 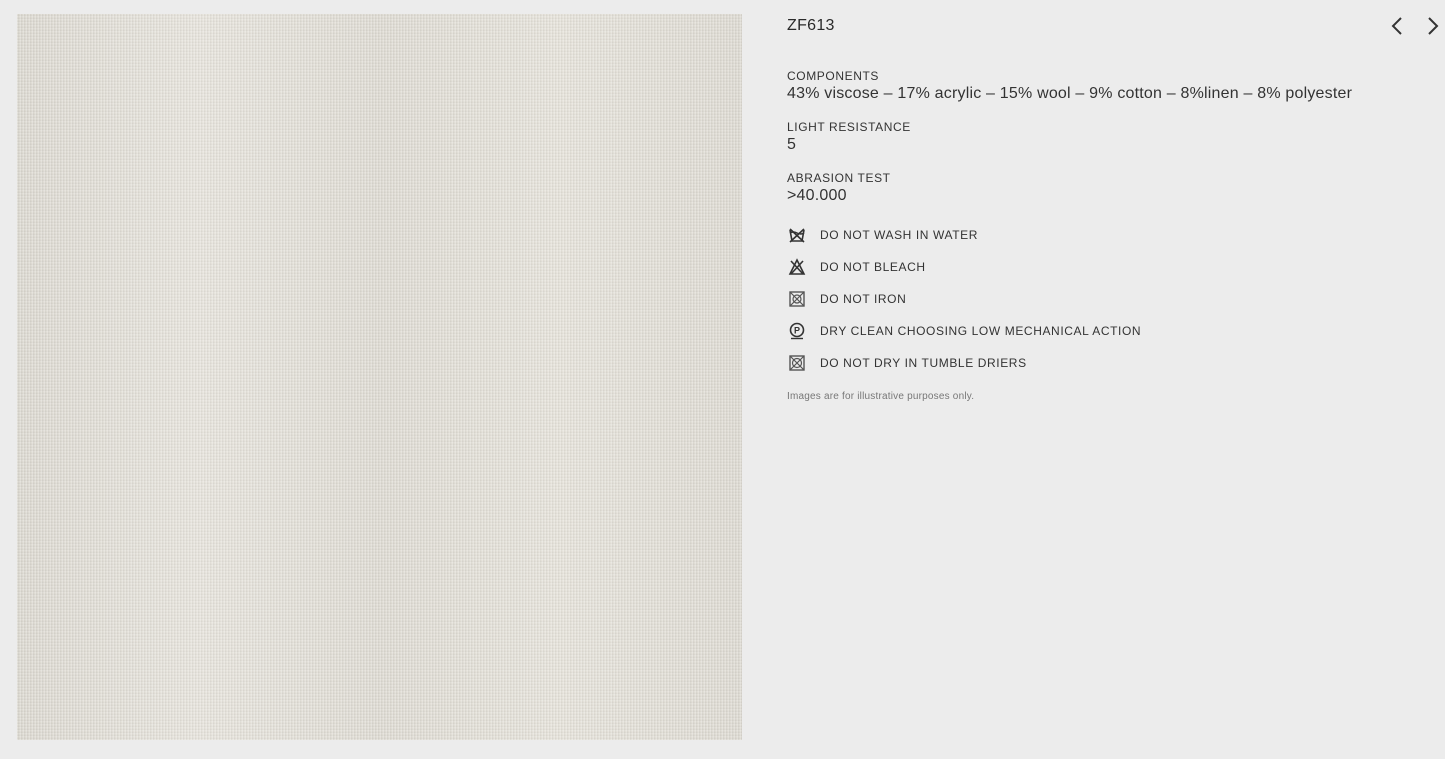 What do you see at coordinates (797, 299) in the screenshot?
I see `no-iron-icon` at bounding box center [797, 299].